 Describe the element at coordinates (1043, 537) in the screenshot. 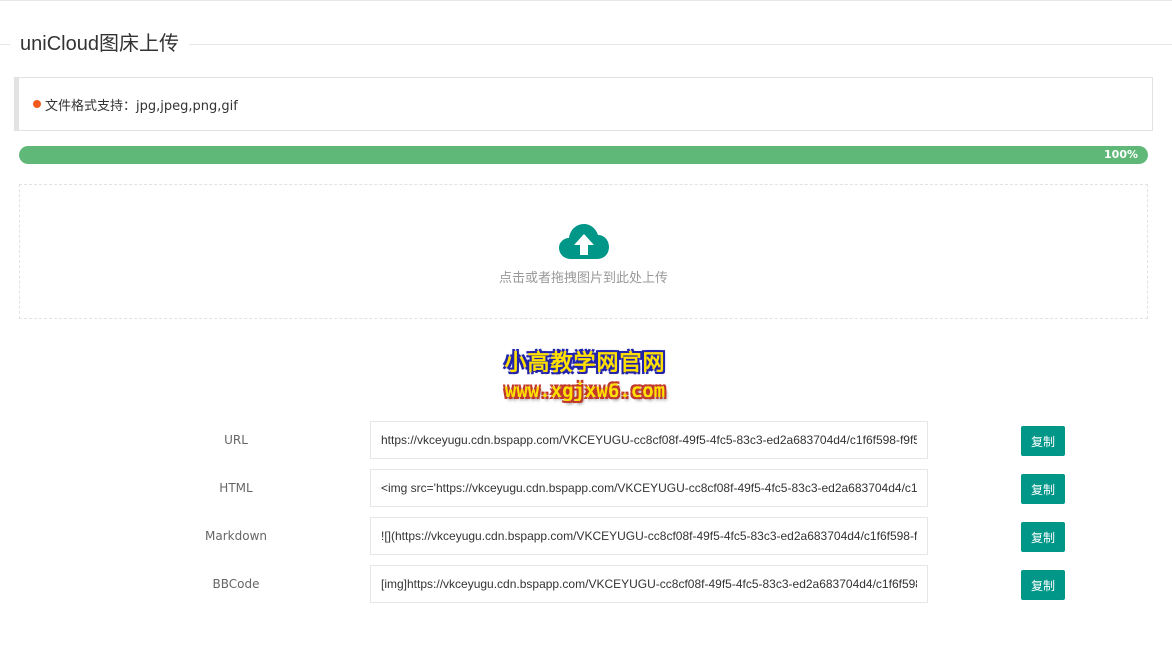

I see `copy-markdown-button: 复制` at that location.